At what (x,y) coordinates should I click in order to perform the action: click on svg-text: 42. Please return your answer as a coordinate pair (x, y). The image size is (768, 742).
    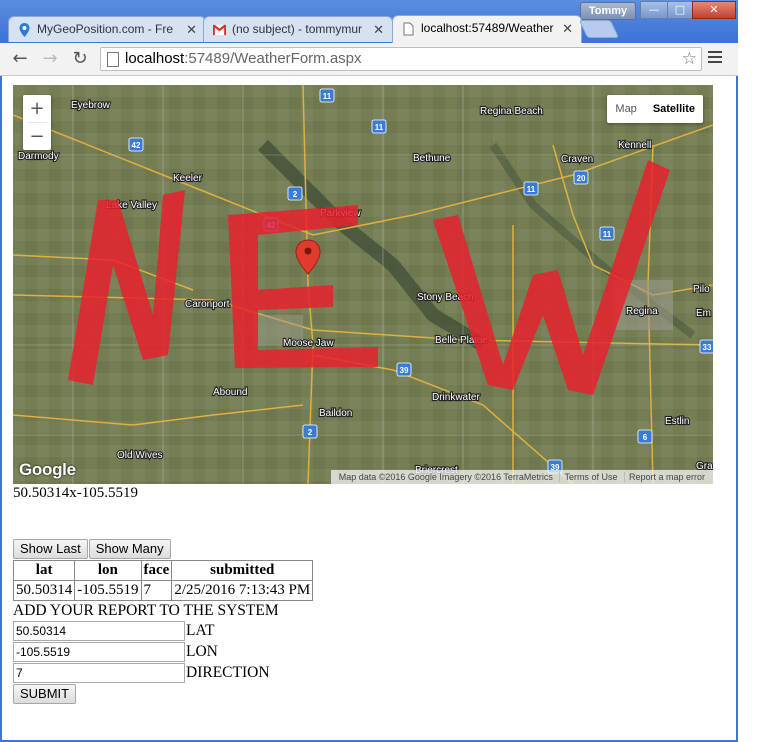
    Looking at the image, I should click on (136, 145).